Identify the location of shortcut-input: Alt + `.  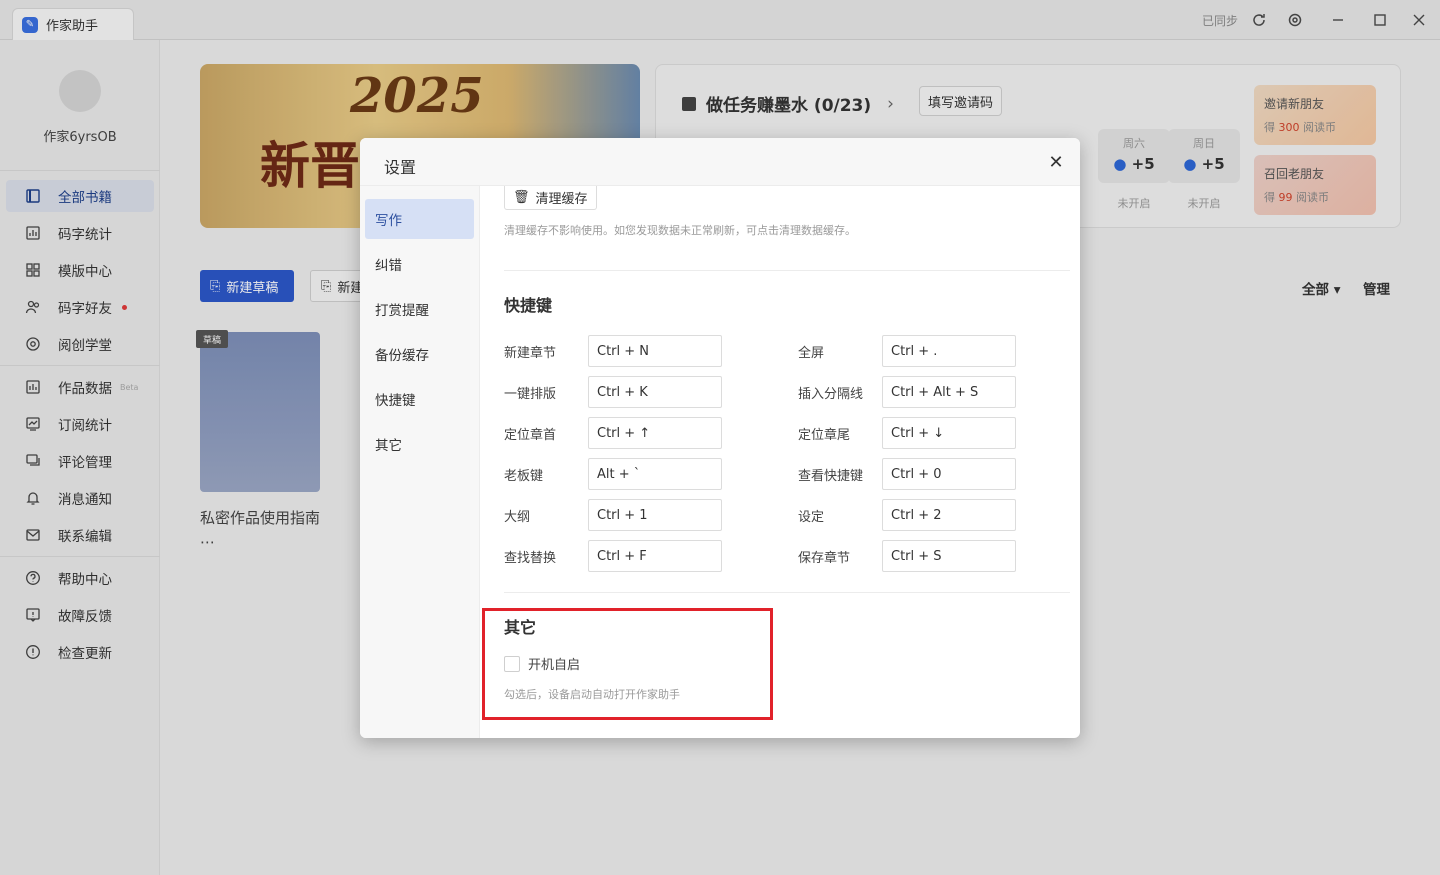
(655, 474).